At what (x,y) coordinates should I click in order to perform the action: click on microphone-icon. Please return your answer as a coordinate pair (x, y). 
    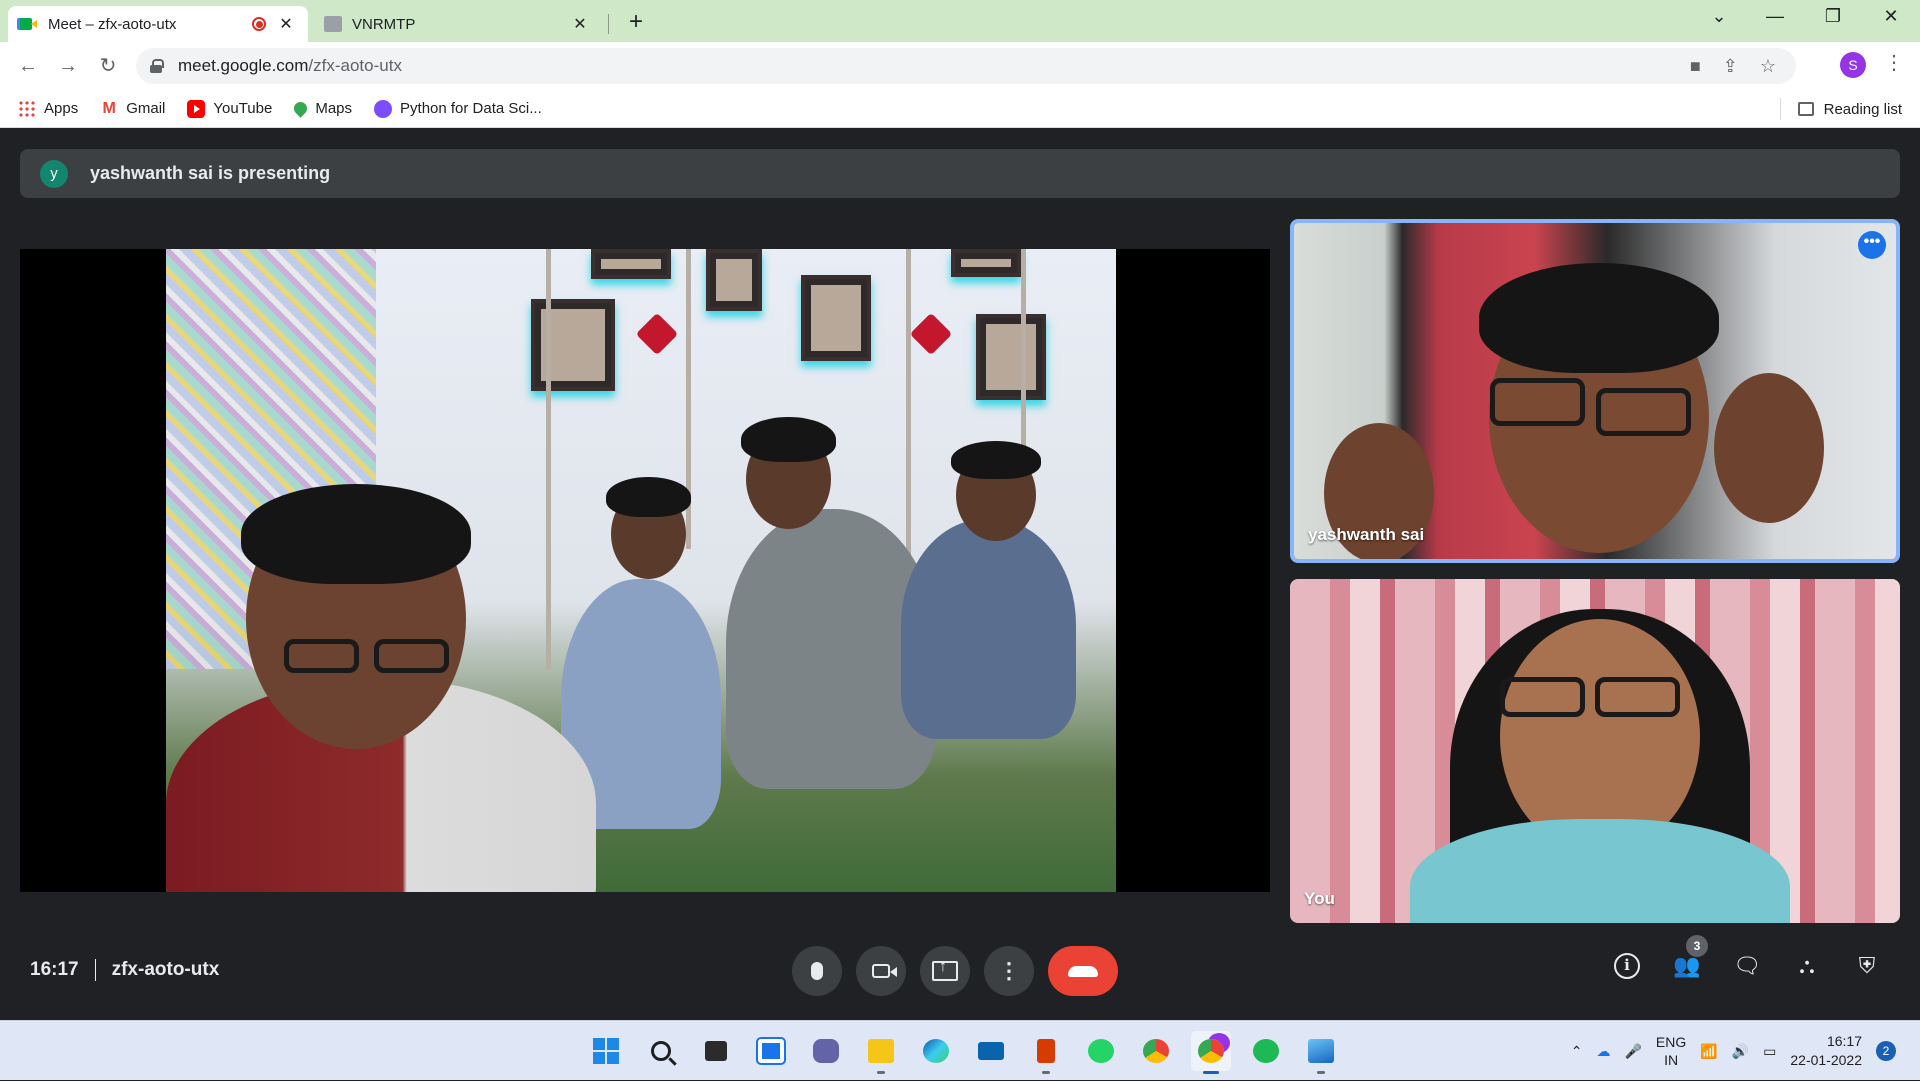
    Looking at the image, I should click on (817, 971).